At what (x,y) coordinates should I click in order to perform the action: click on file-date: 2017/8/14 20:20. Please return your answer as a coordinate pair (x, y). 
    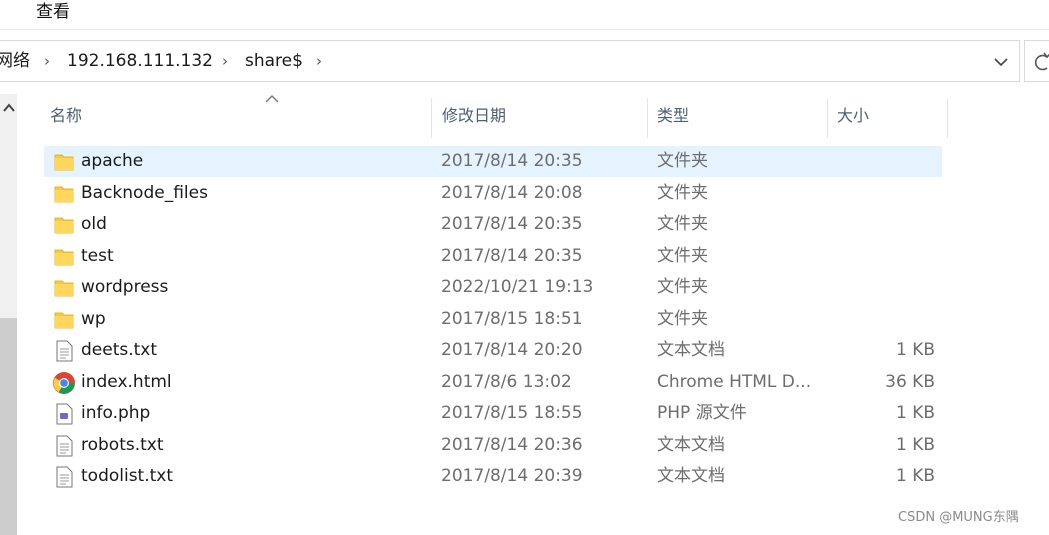
    Looking at the image, I should click on (512, 350).